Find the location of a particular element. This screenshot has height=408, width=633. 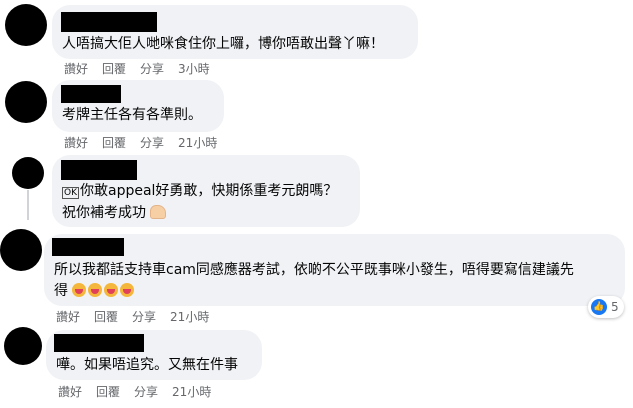

comment-text: 祝你補考成功 is located at coordinates (104, 213).